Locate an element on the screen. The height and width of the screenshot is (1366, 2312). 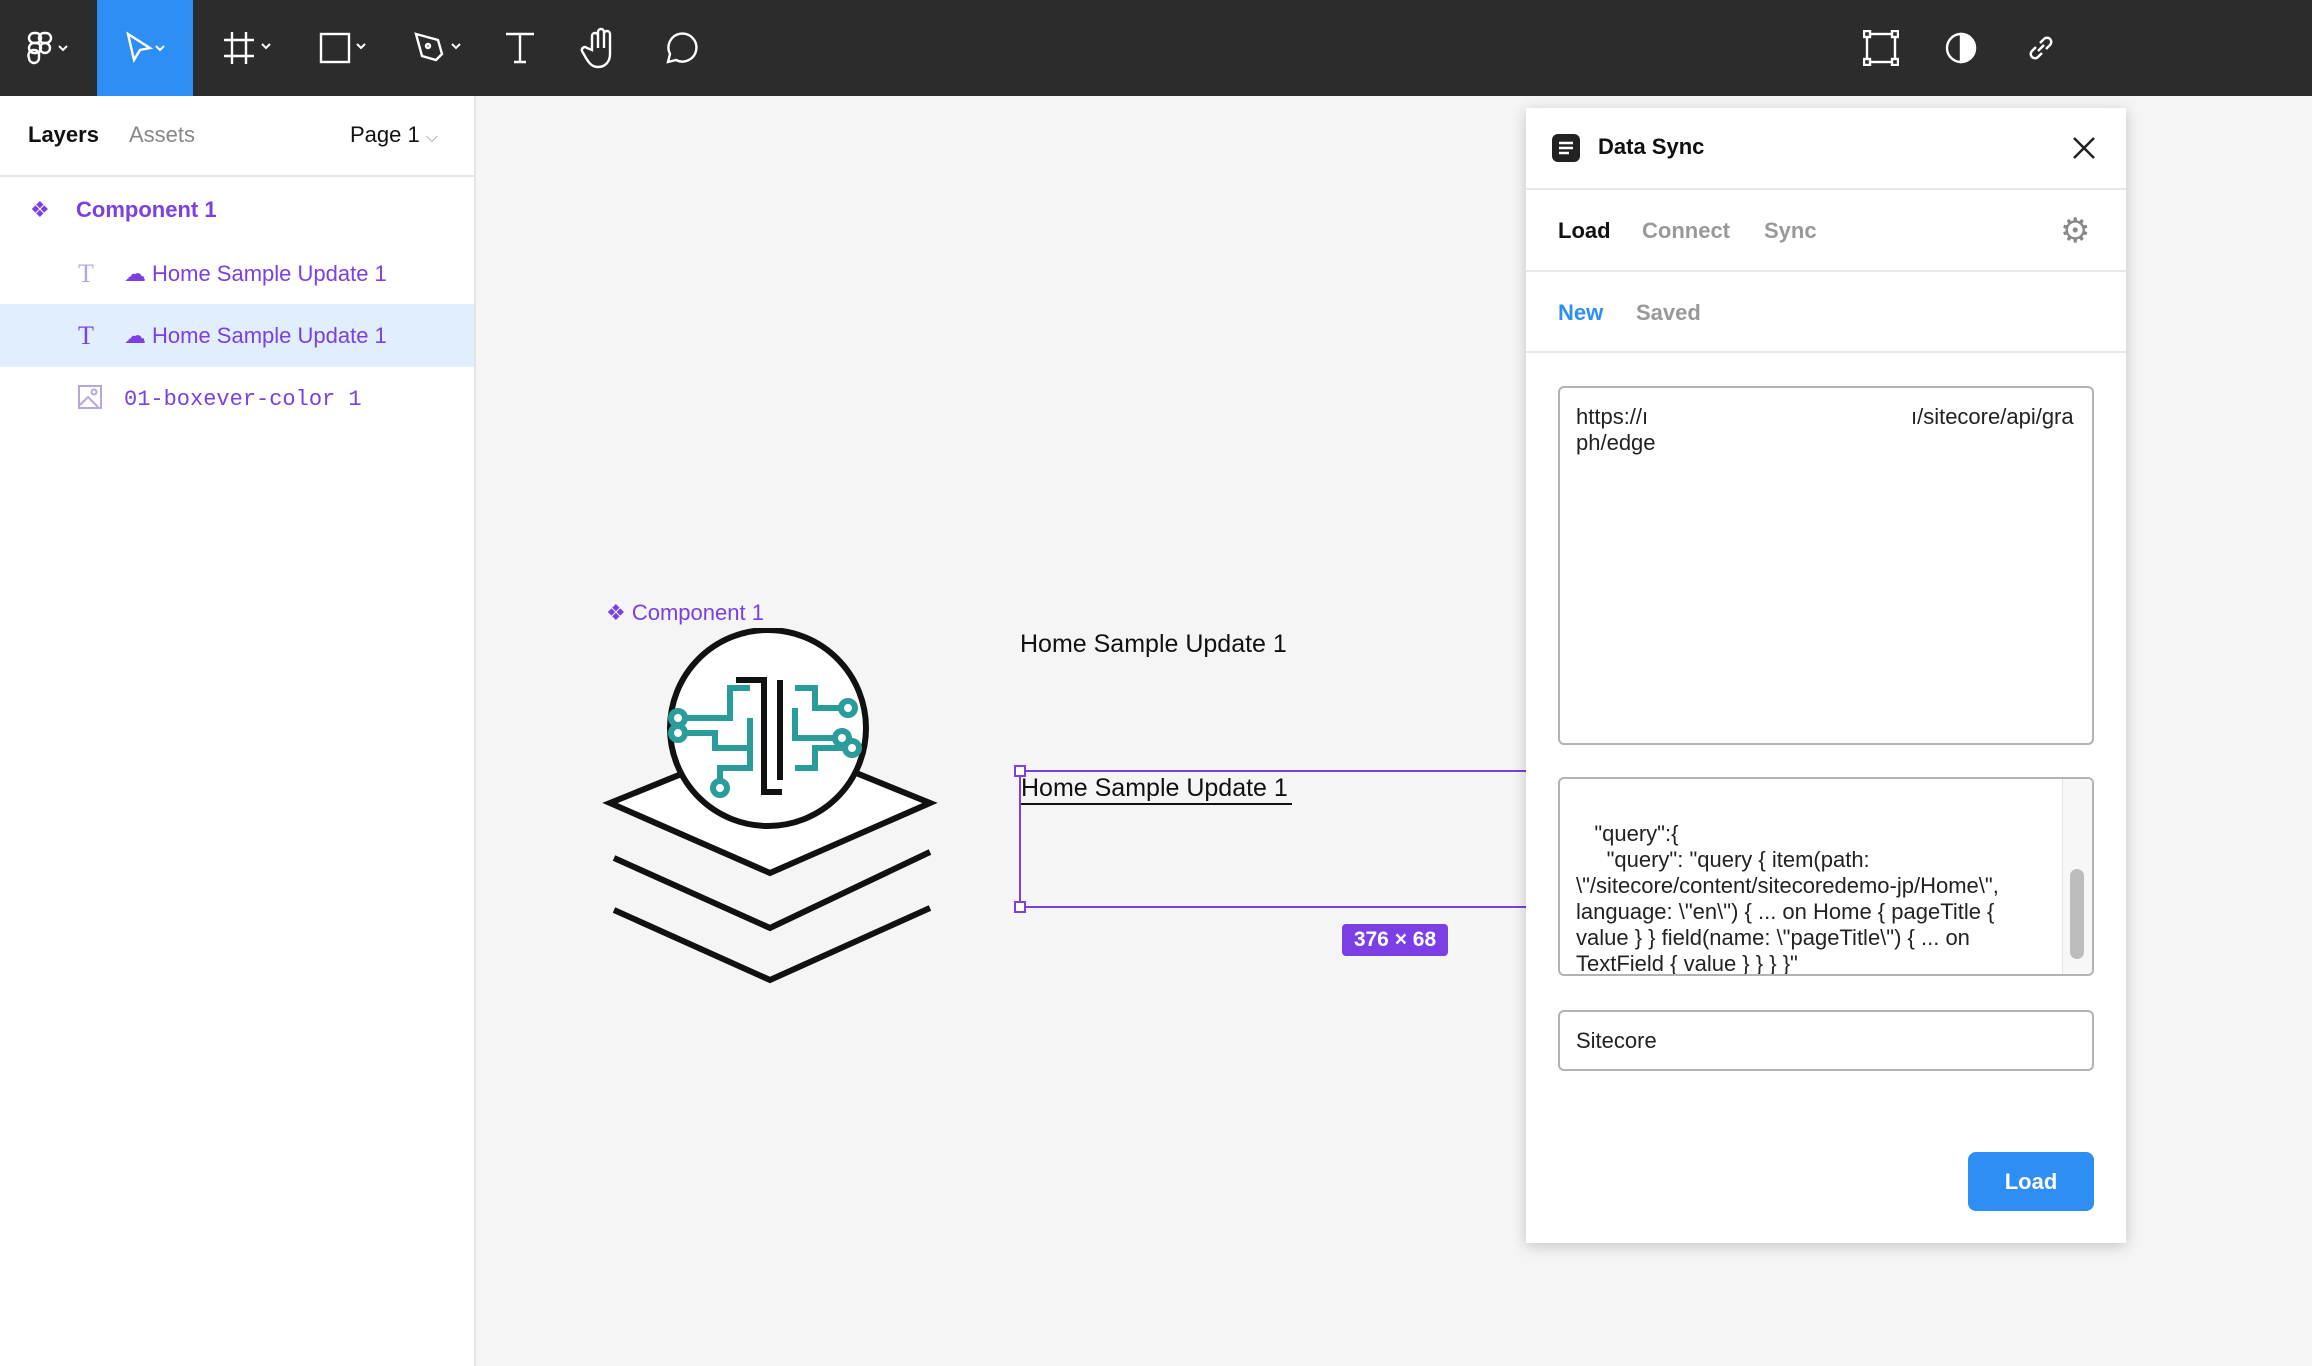
component-button is located at coordinates (1881, 48).